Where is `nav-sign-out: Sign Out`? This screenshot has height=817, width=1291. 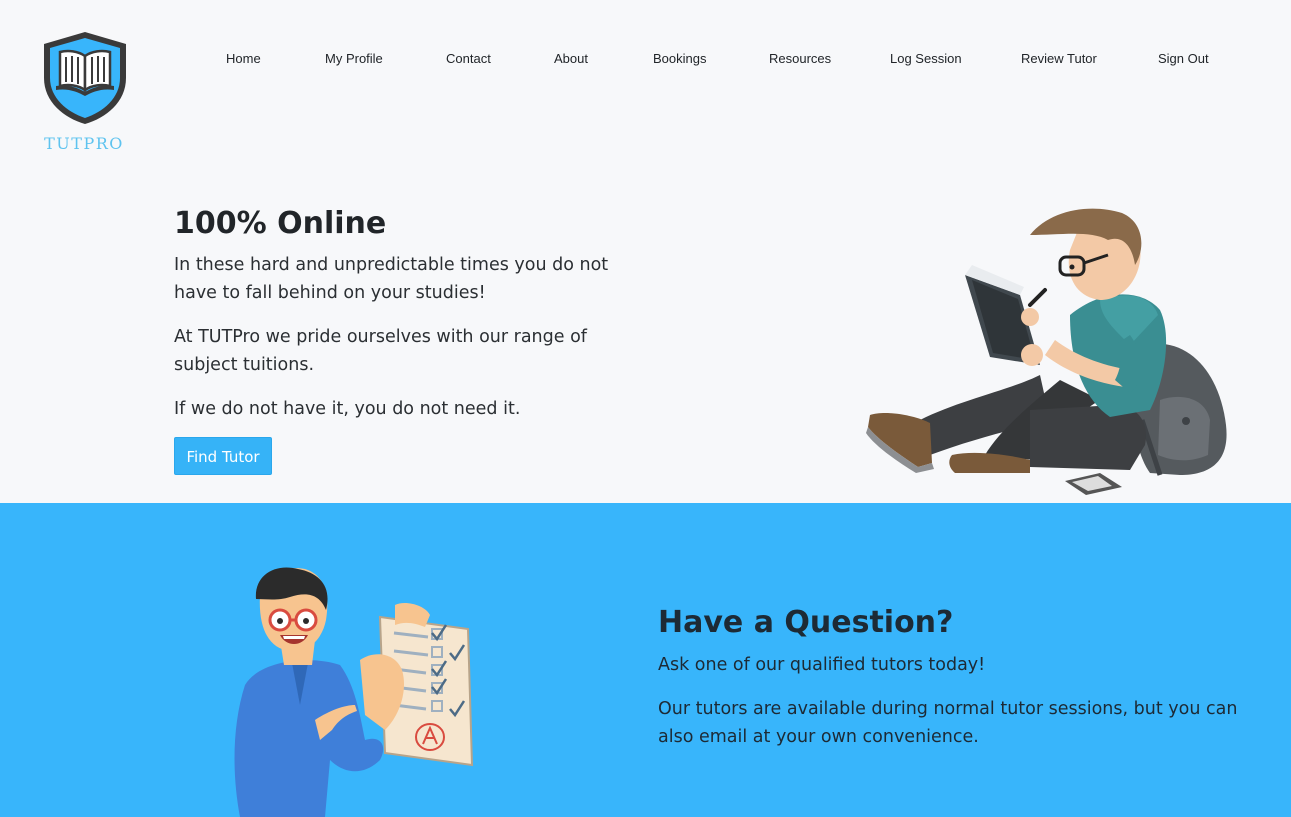 nav-sign-out: Sign Out is located at coordinates (1183, 59).